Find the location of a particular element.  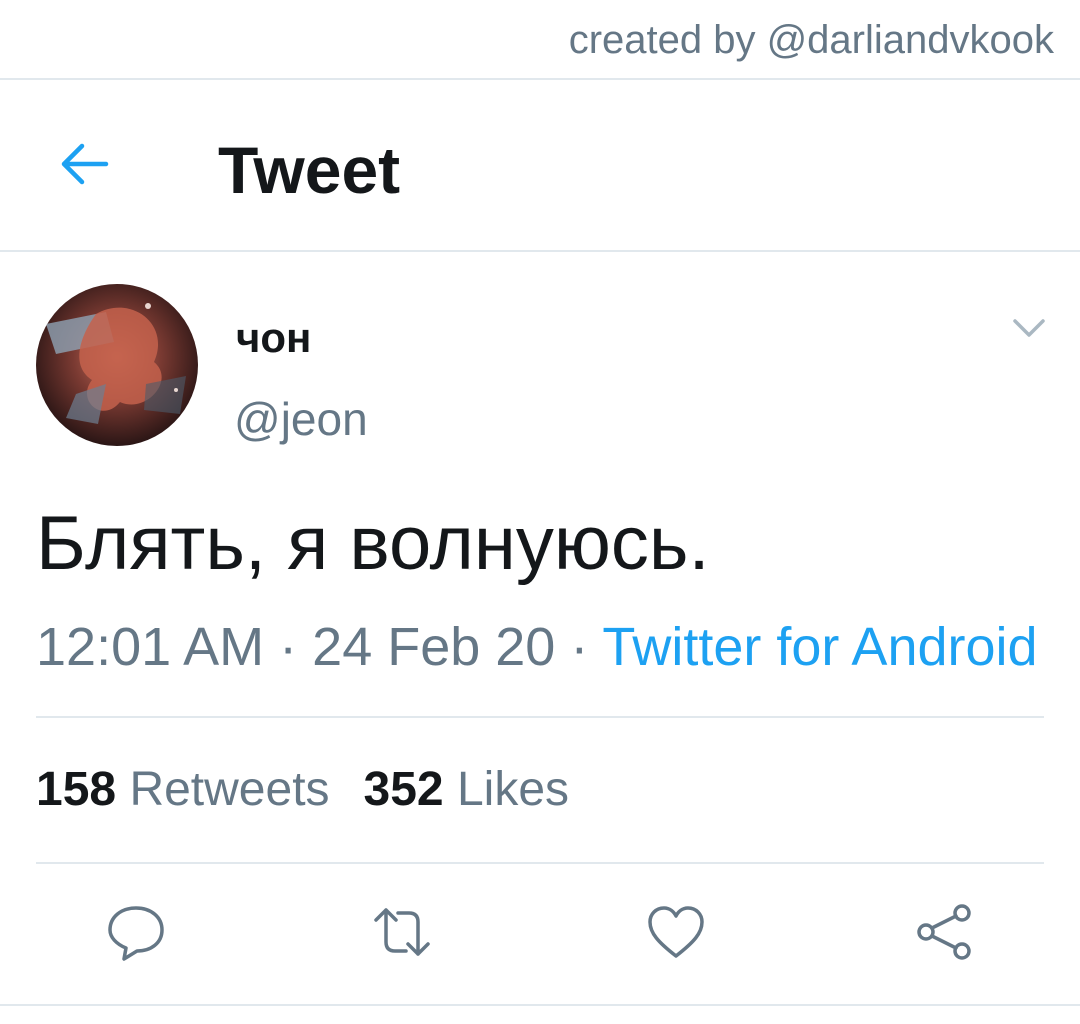

likes-stat: 352 Likes is located at coordinates (467, 789).